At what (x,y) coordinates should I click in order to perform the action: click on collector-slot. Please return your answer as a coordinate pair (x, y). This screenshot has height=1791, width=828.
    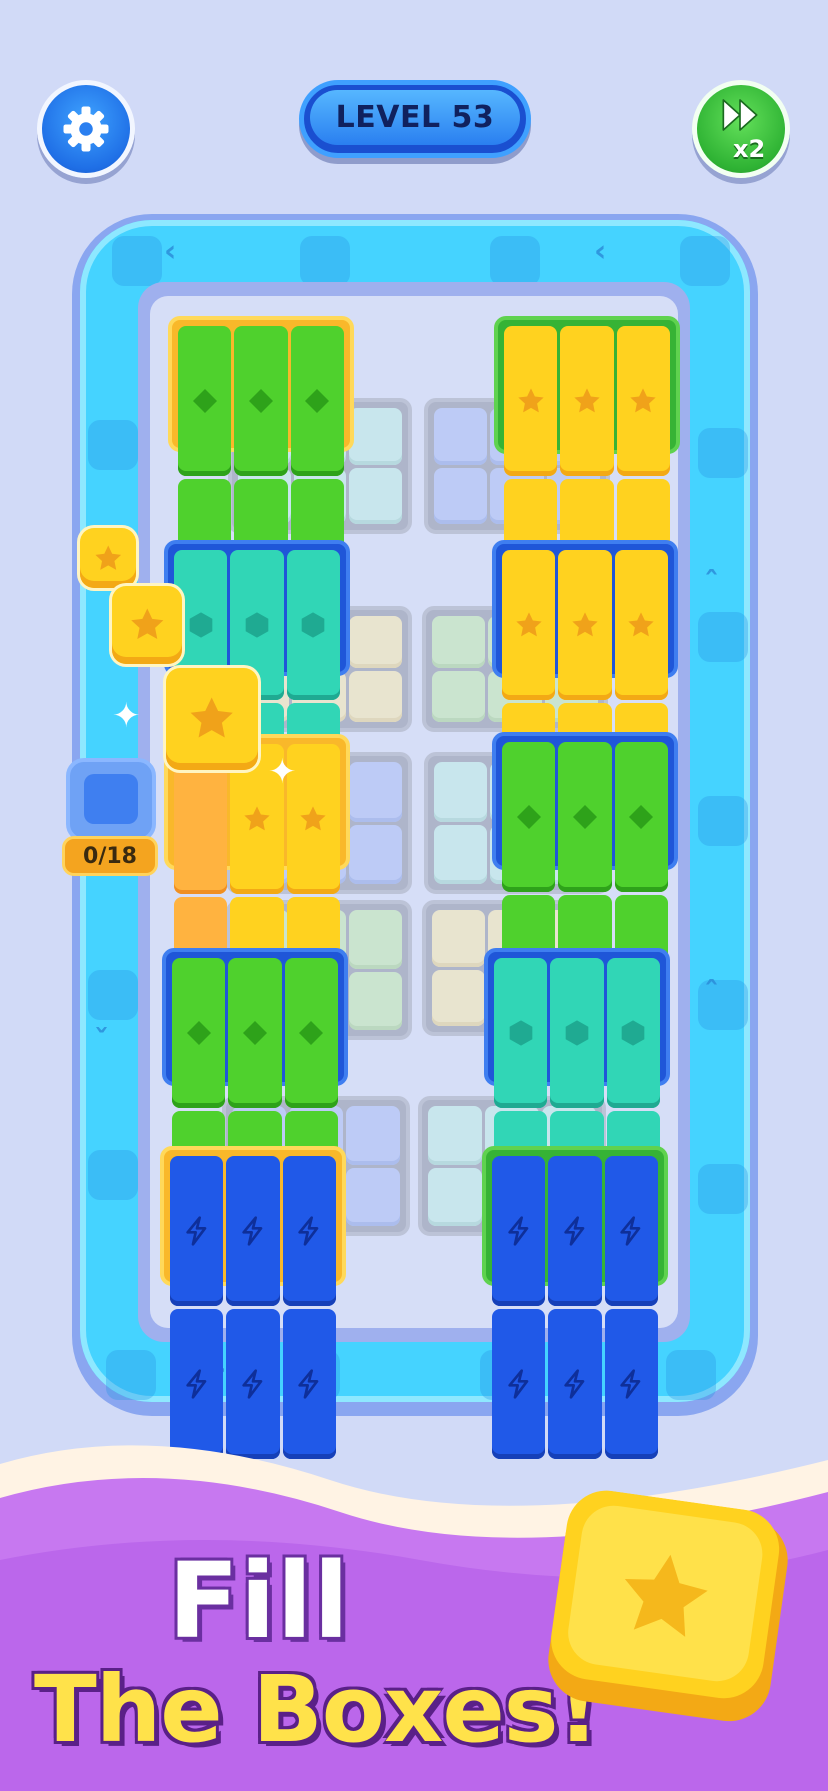
    Looking at the image, I should click on (111, 800).